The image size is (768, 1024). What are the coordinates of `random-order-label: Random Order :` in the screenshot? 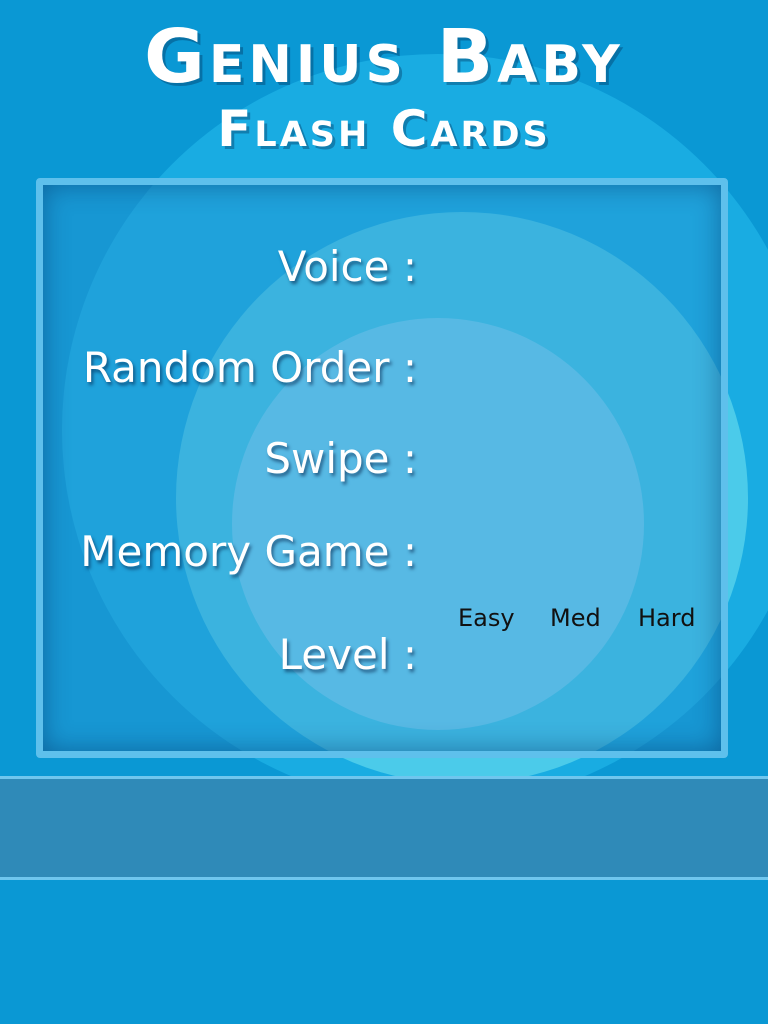 It's located at (249, 367).